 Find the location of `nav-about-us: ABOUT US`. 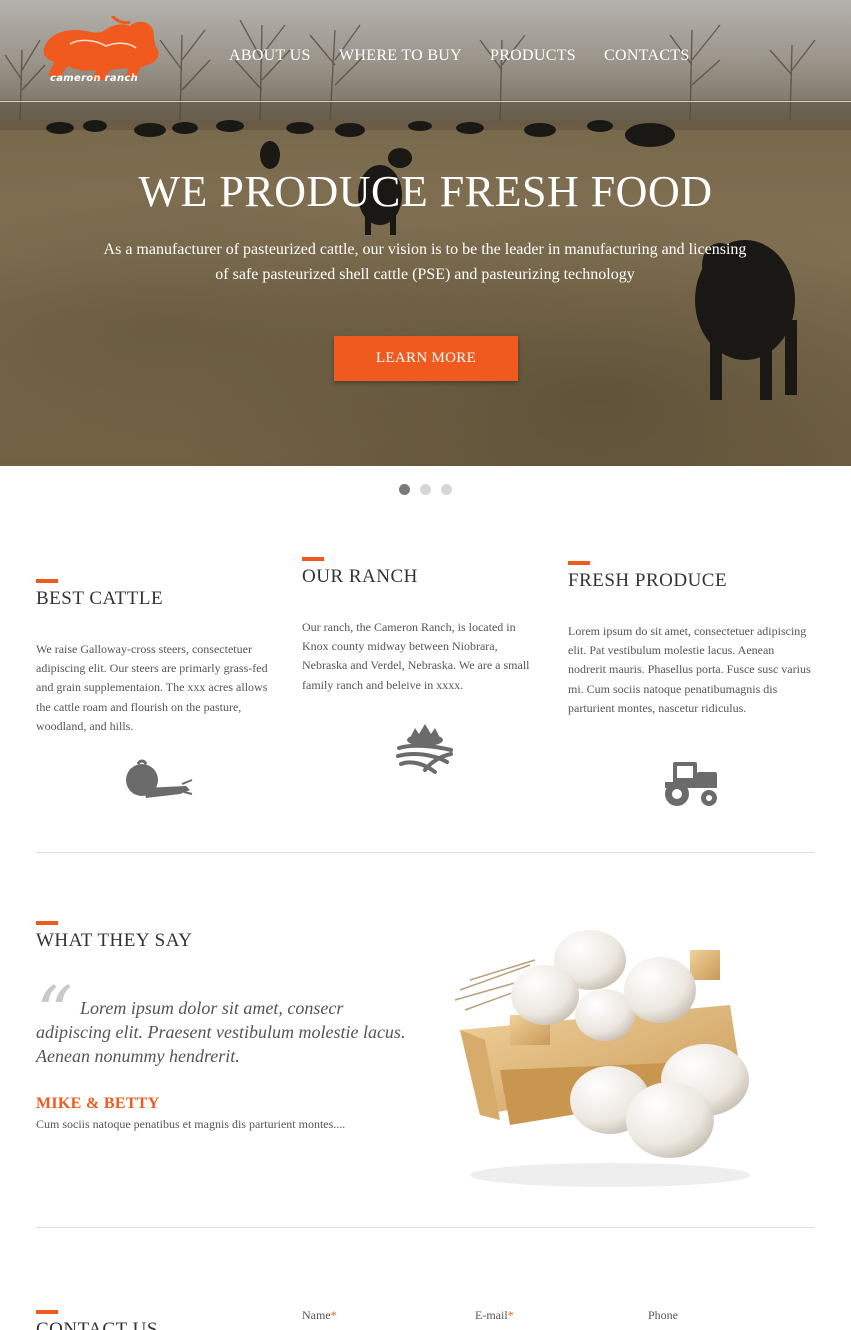

nav-about-us: ABOUT US is located at coordinates (270, 56).